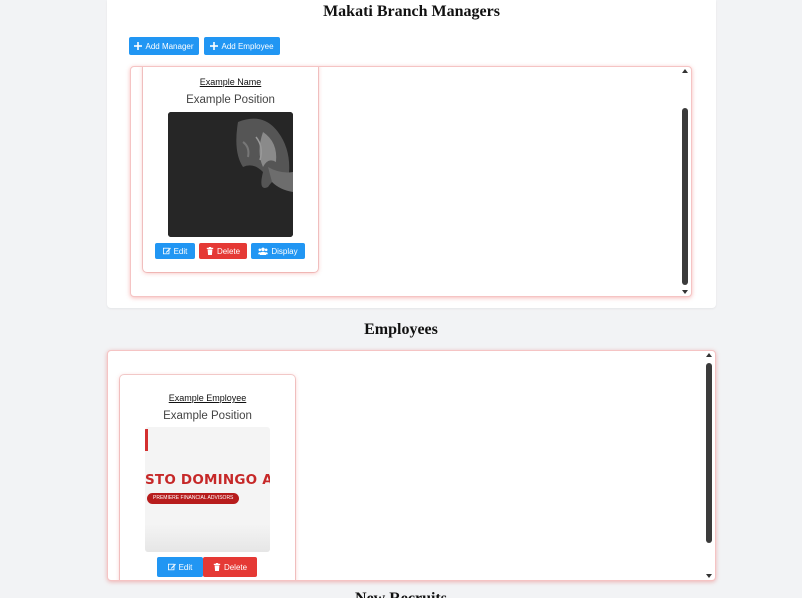 The image size is (802, 598). I want to click on manager-delete-button: Delete, so click(223, 251).